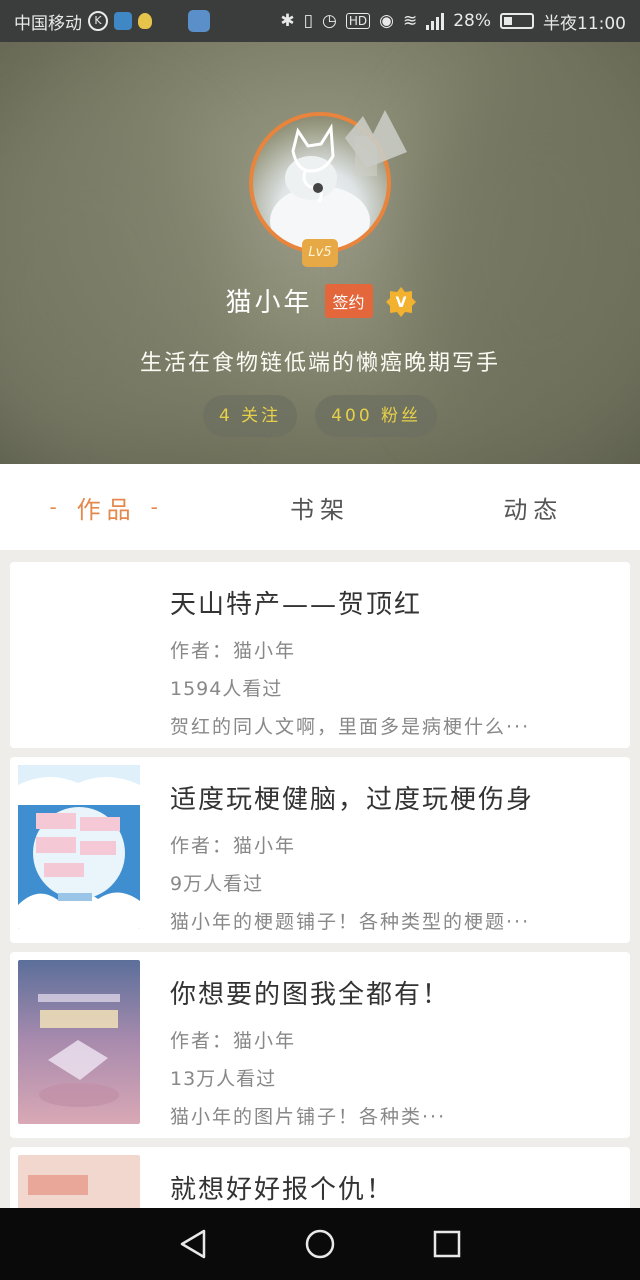 The width and height of the screenshot is (640, 1280). I want to click on work-title: 你想要的图我全都有！, so click(310, 995).